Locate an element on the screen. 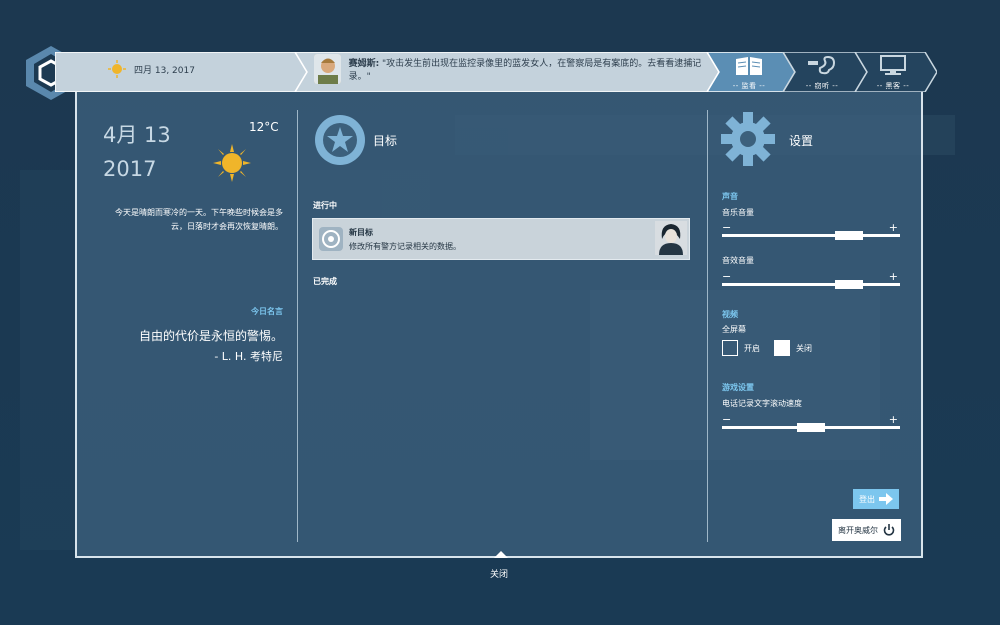 The image size is (1000, 625). tab-eavesdrop: -- 窃听 -- is located at coordinates (822, 73).